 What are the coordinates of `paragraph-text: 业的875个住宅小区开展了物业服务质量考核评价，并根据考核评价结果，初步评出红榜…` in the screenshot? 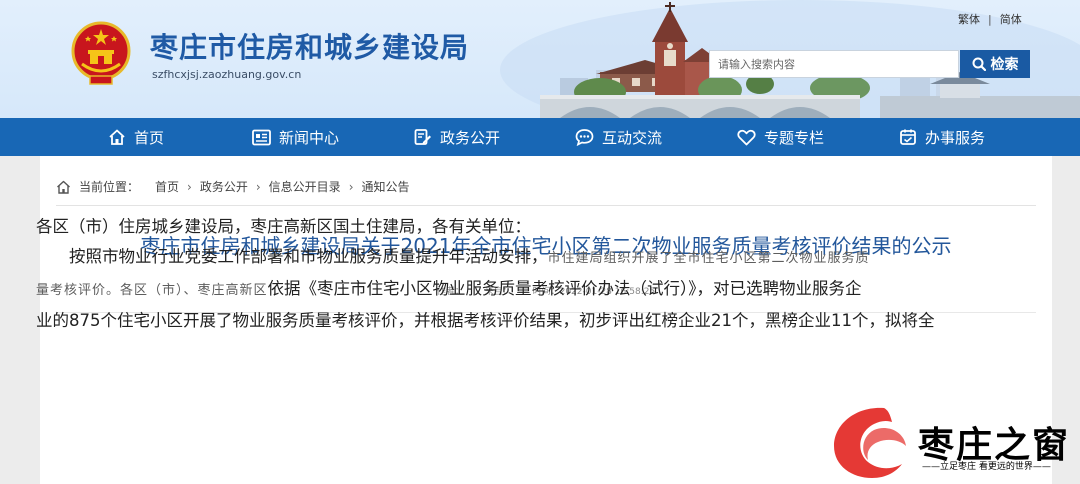 It's located at (485, 320).